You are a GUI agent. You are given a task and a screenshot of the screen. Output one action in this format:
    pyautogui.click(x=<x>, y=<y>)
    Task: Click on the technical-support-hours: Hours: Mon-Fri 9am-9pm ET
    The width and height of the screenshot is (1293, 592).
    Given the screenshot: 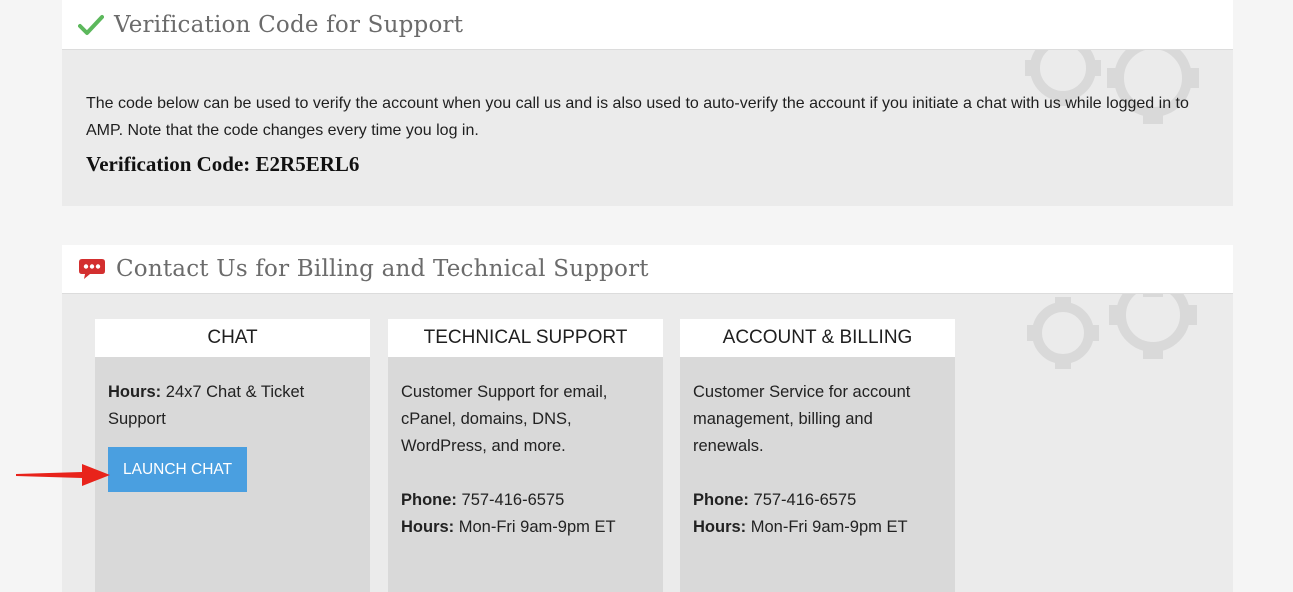 What is the action you would take?
    pyautogui.click(x=525, y=527)
    